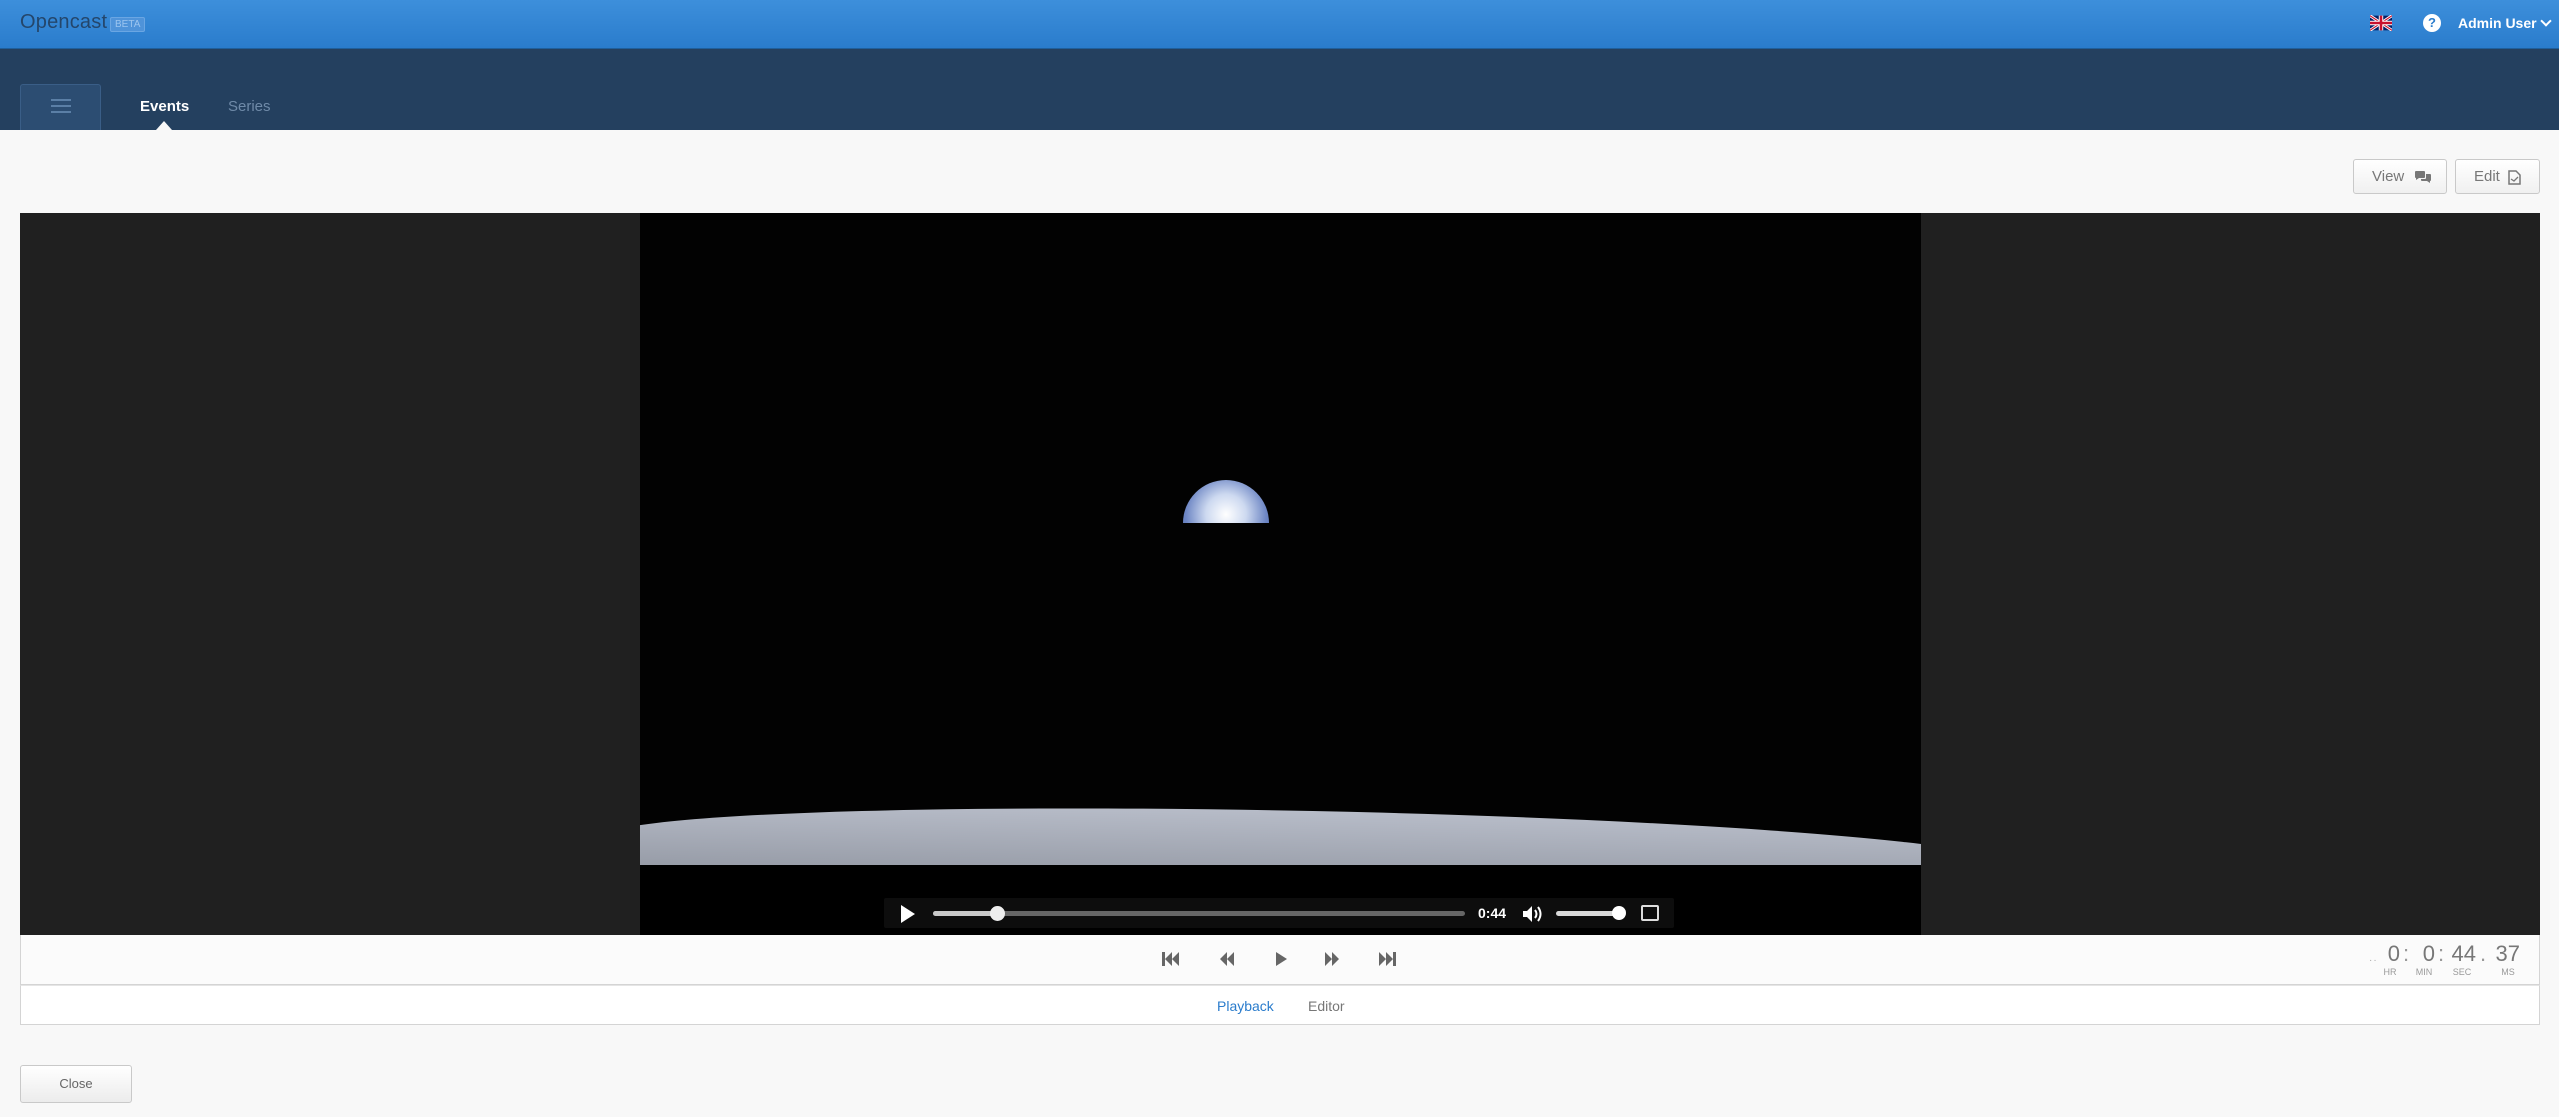 This screenshot has width=2559, height=1117. I want to click on chevron-down-icon, so click(2545, 21).